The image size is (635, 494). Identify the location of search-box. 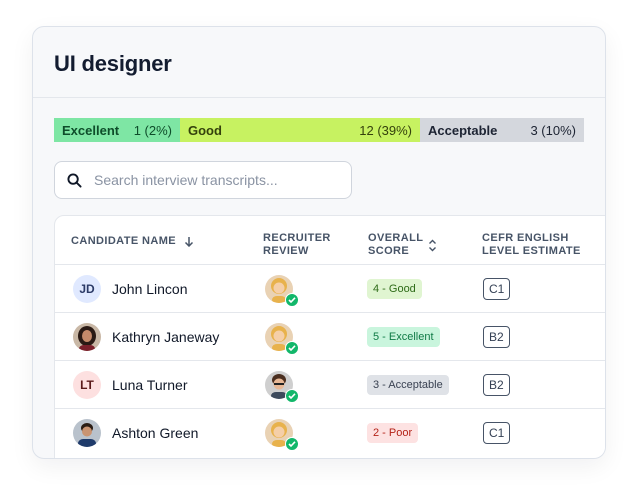
(203, 180).